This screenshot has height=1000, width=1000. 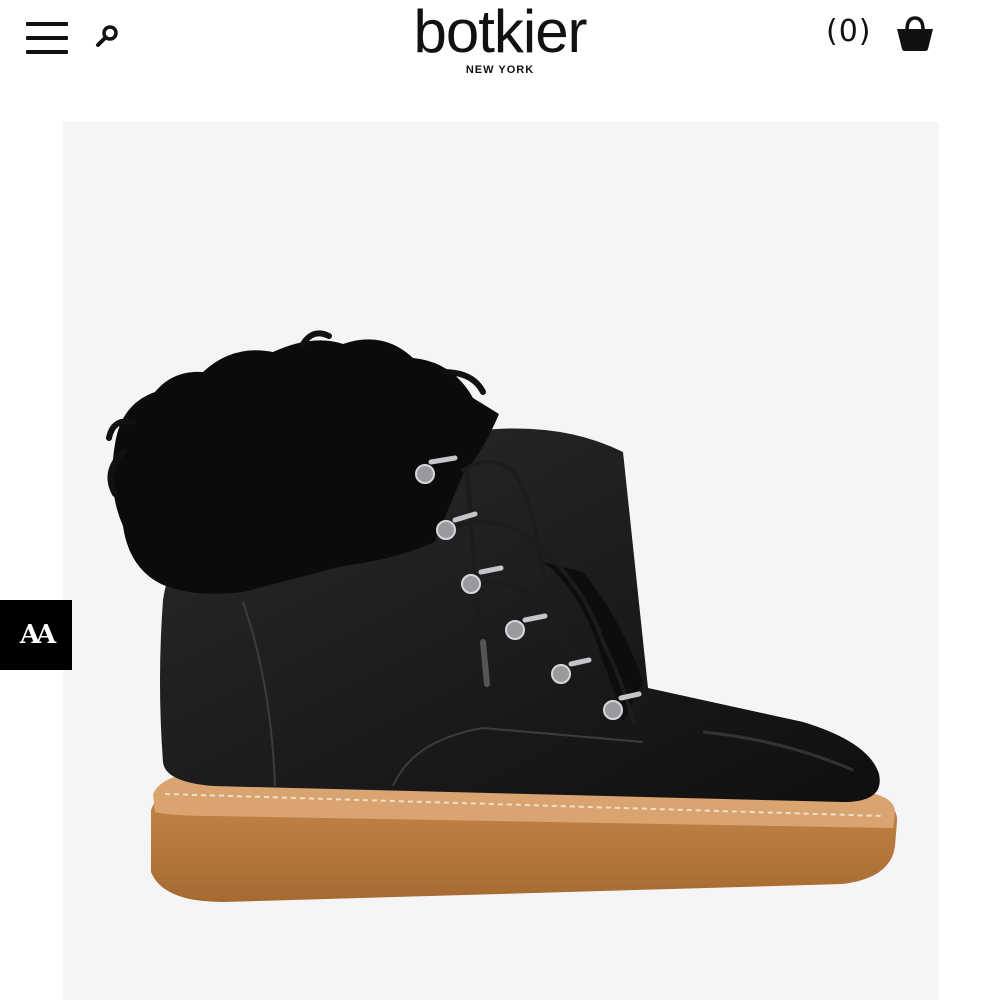 I want to click on brand-logo: botkier NEW YORK, so click(x=500, y=38).